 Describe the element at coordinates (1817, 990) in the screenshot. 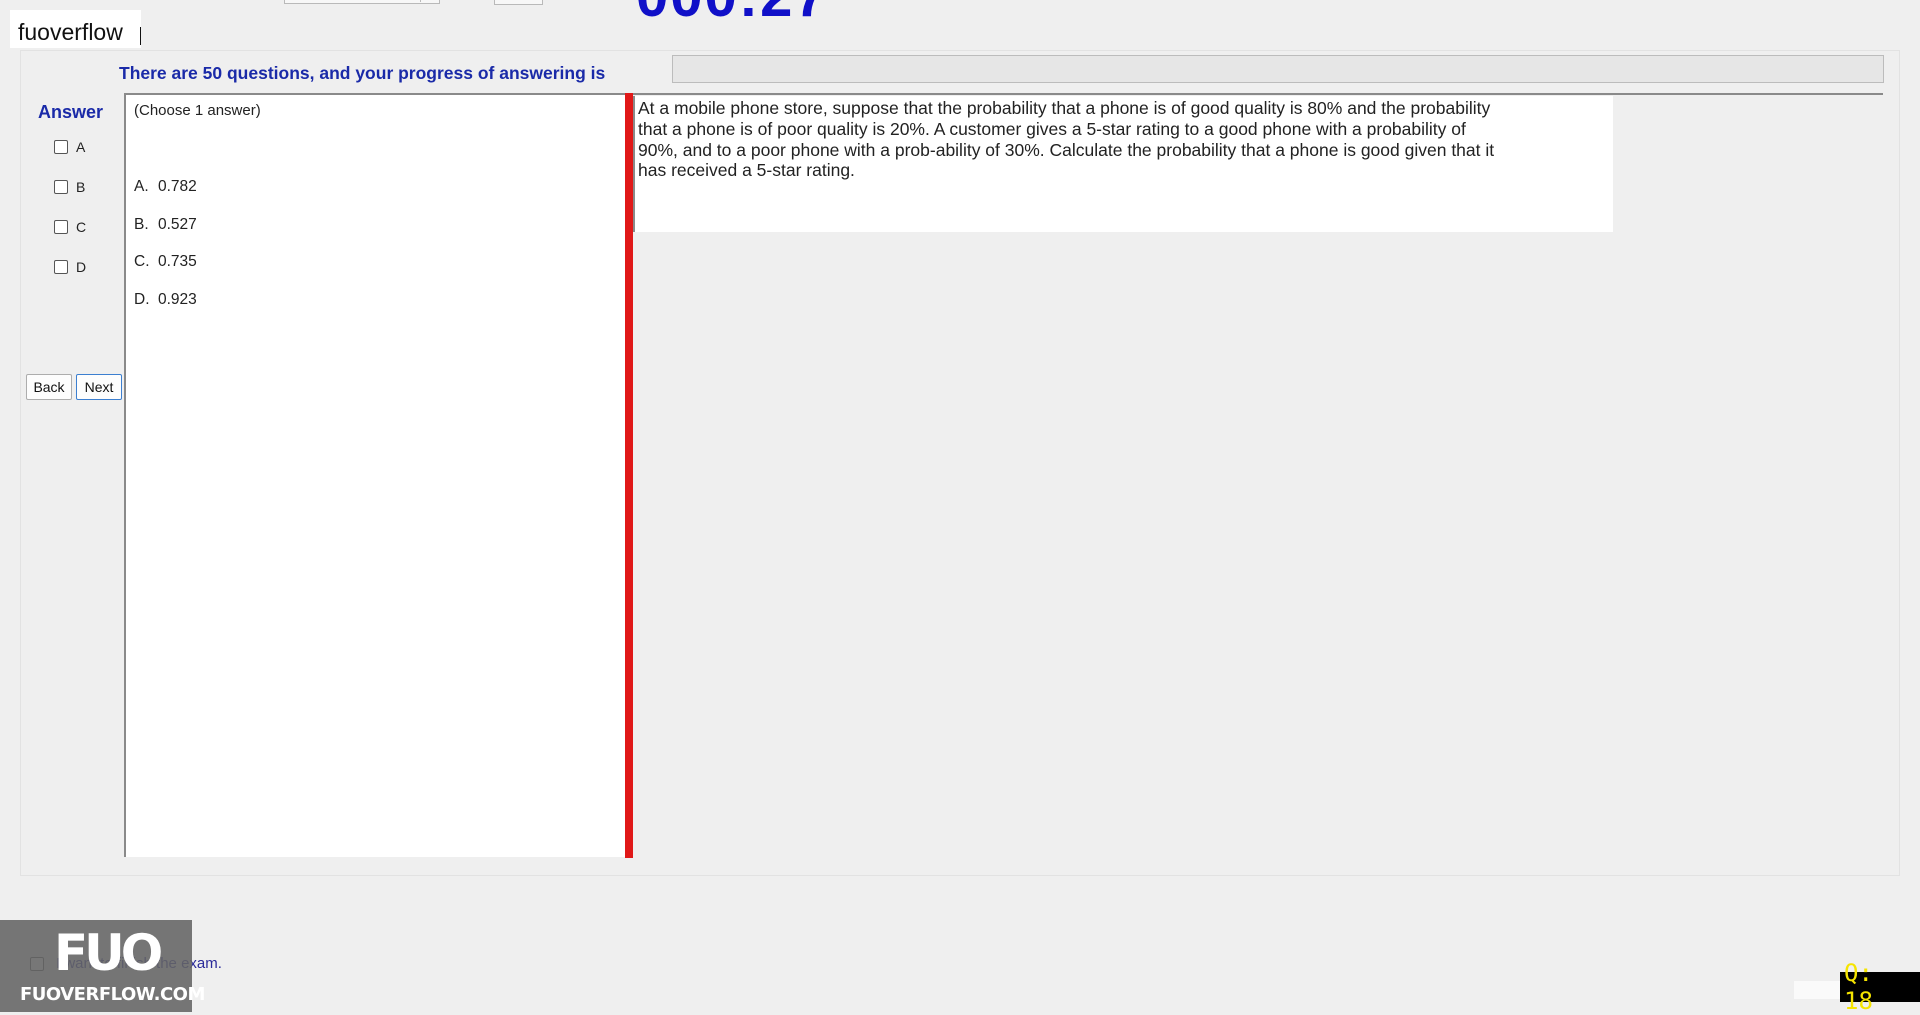

I see `counter-backdrop` at that location.